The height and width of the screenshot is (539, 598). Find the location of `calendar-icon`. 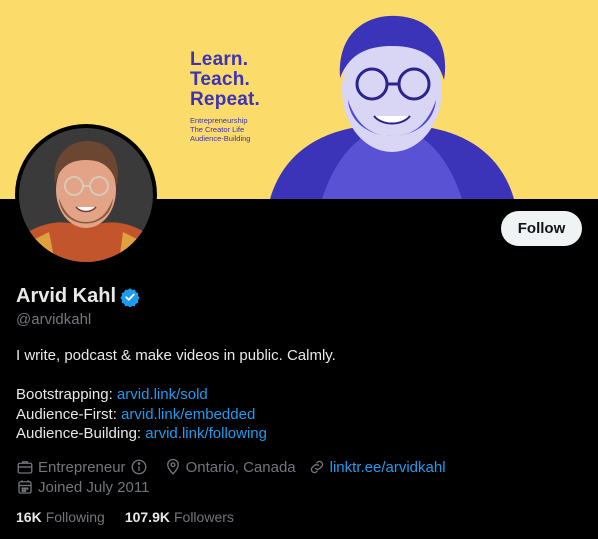

calendar-icon is located at coordinates (25, 487).